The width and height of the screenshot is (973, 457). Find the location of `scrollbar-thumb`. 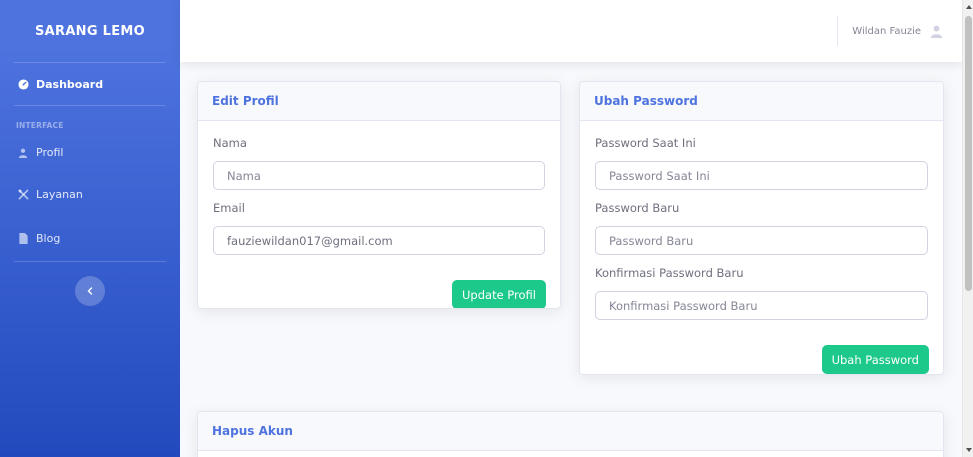

scrollbar-thumb is located at coordinates (968, 153).